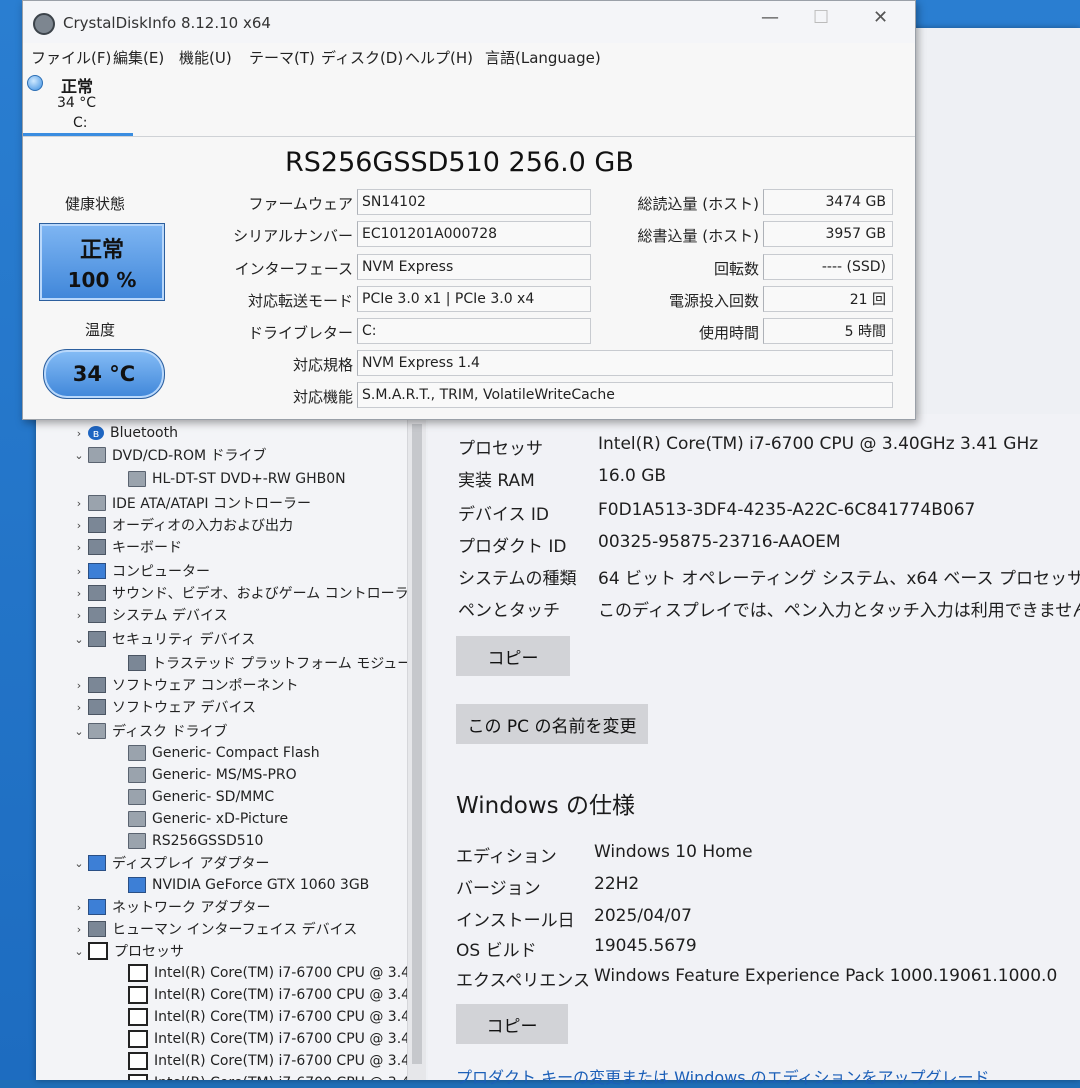  I want to click on tree-item: › ʙ Bluetooth, so click(124, 433).